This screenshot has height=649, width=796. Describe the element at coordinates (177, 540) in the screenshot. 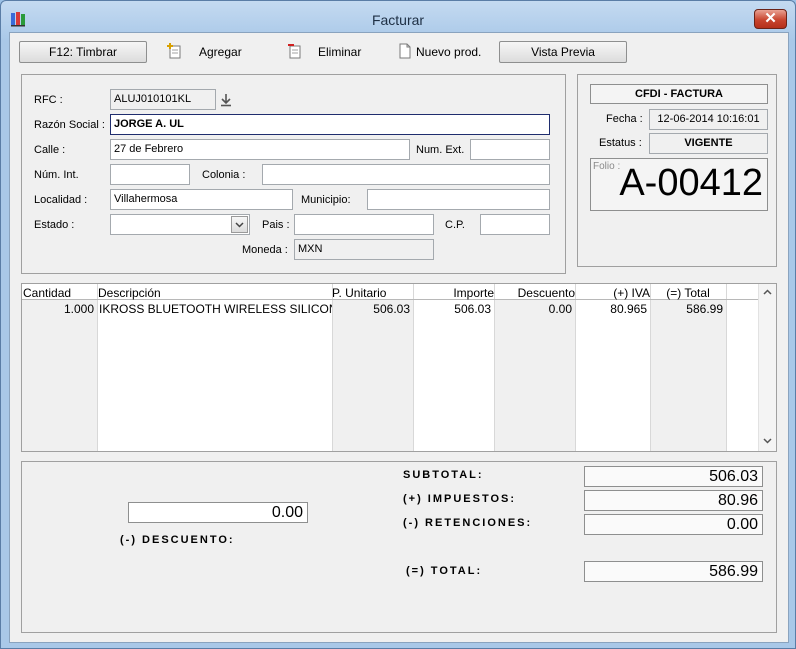

I see `descuento-label: (-) DESCUENTO:` at that location.